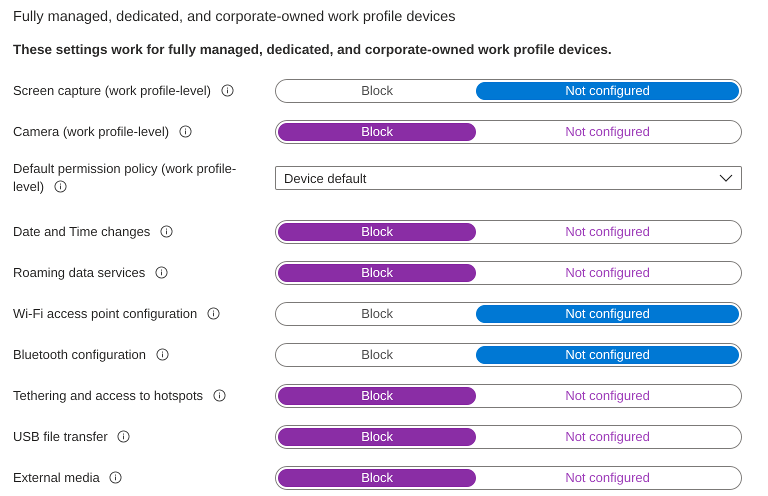 The image size is (768, 496). Describe the element at coordinates (144, 91) in the screenshot. I see `setting-label: Screen capture (work profile-level)` at that location.